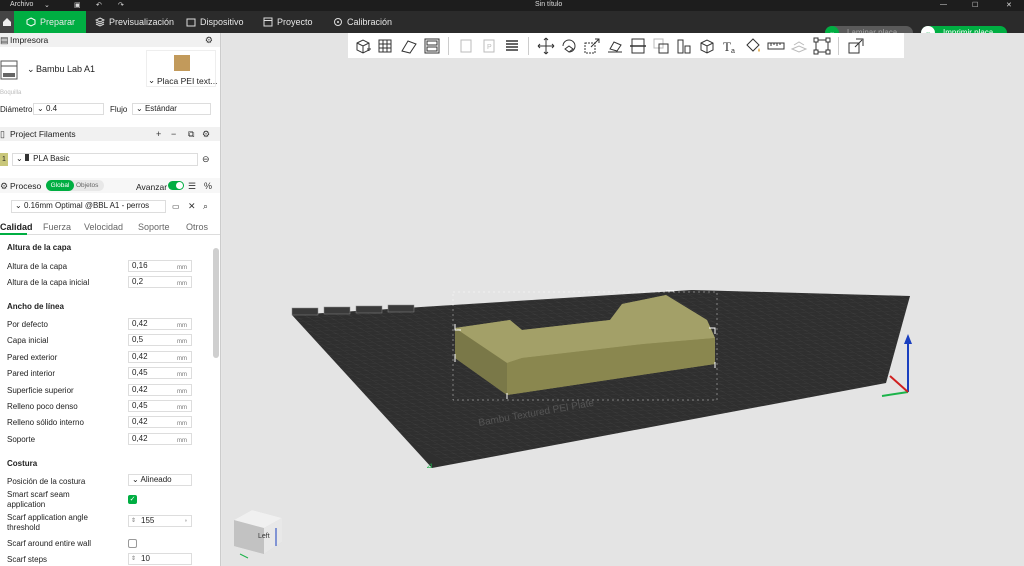 The width and height of the screenshot is (1024, 566). Describe the element at coordinates (57, 227) in the screenshot. I see `tab-strength: Fuerza` at that location.